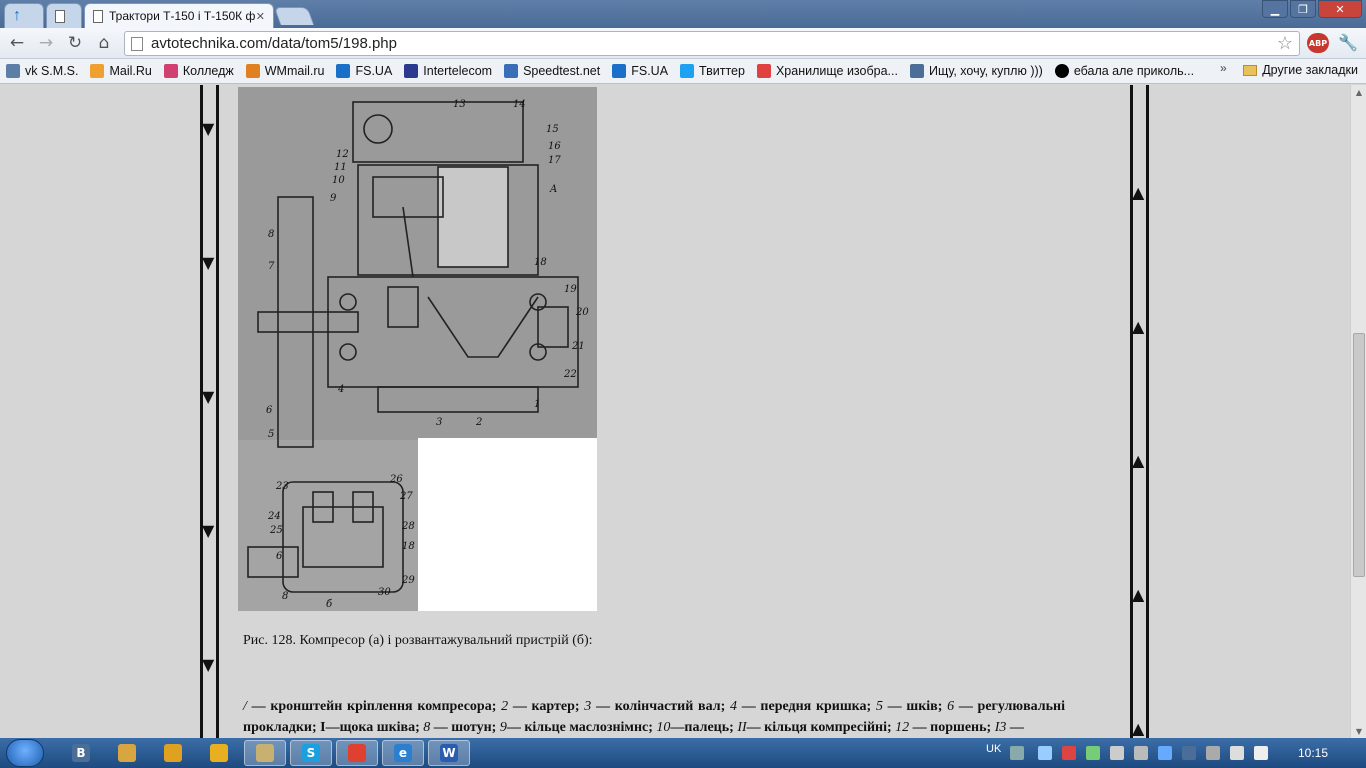  What do you see at coordinates (13, 71) in the screenshot?
I see `vk-icon` at bounding box center [13, 71].